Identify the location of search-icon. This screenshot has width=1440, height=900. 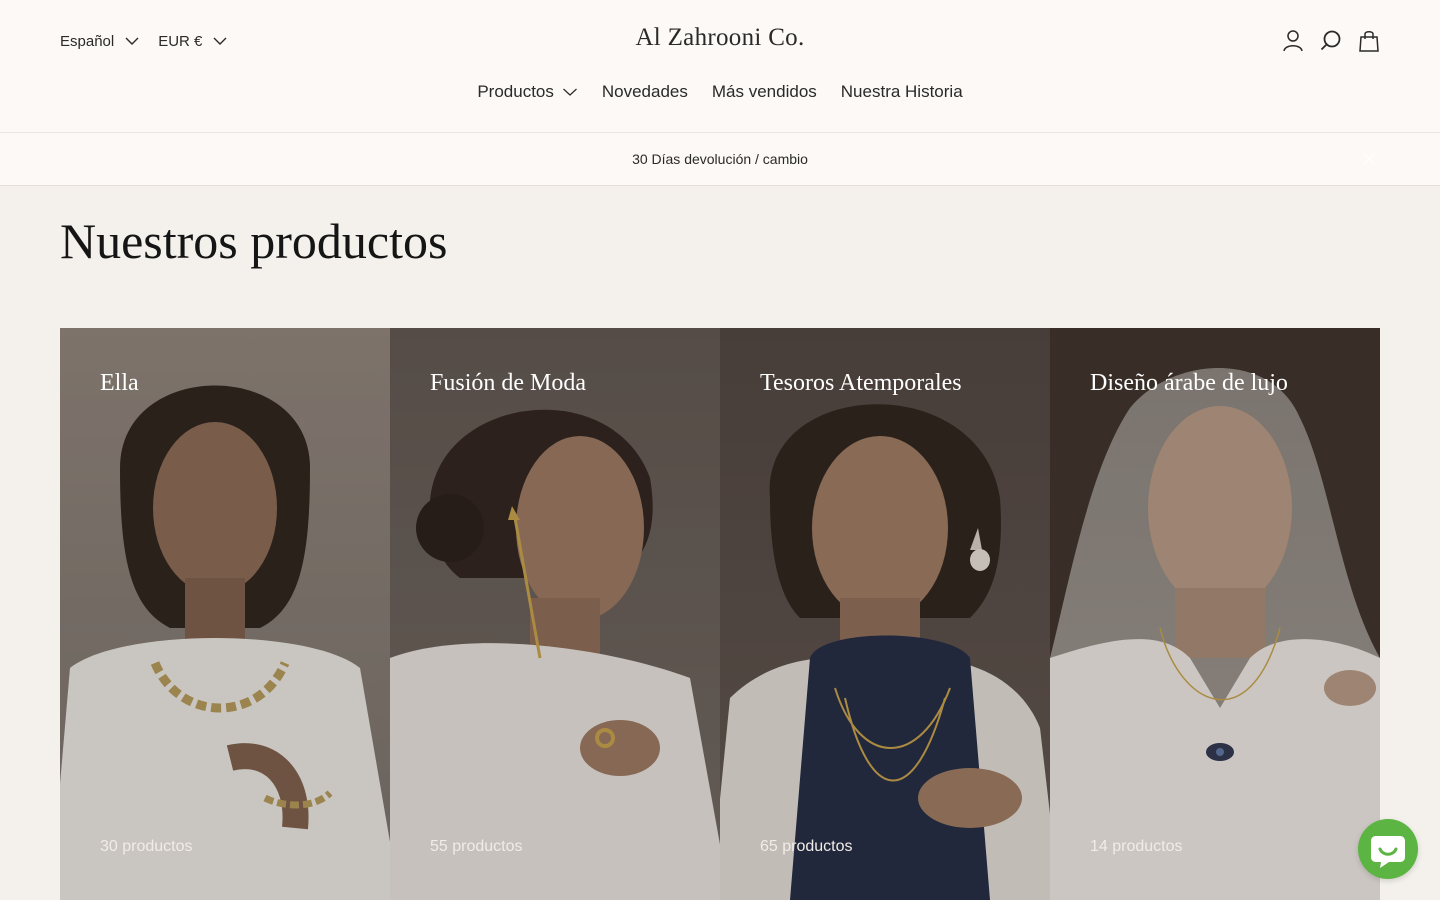
(1331, 41).